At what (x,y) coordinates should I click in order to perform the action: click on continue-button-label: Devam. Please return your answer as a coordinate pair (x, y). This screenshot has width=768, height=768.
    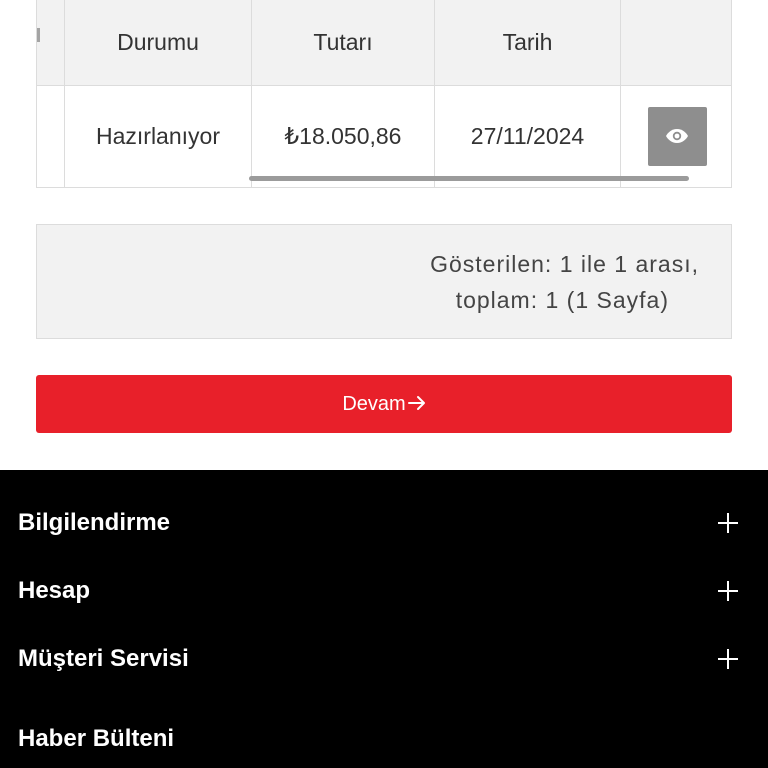
    Looking at the image, I should click on (374, 403).